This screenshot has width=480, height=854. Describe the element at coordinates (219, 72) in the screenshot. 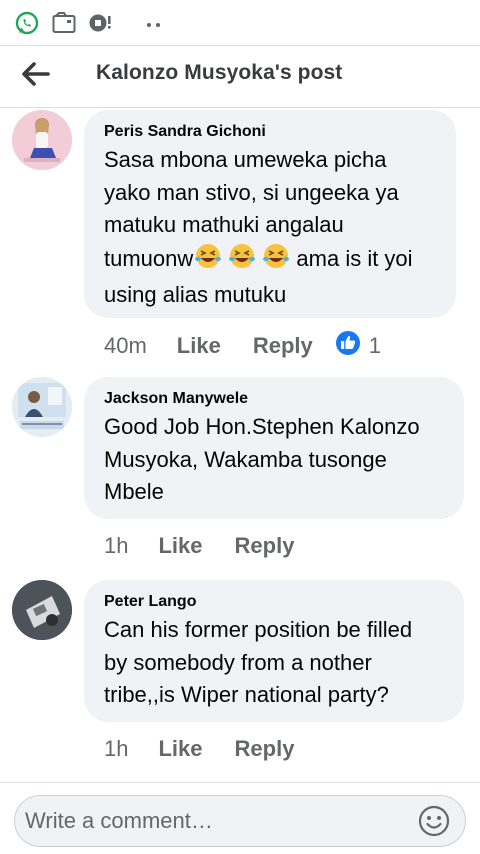

I see `page-title: Kalonzo Musyoka's post` at that location.